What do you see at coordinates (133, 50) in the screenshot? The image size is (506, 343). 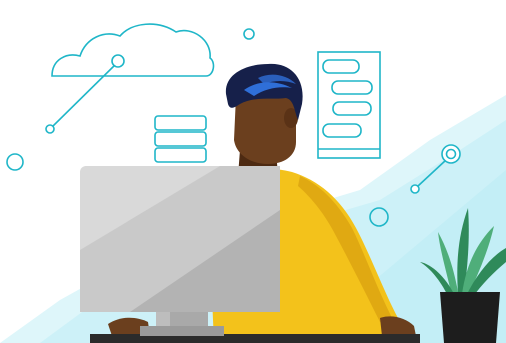 I see `cloud-icon` at bounding box center [133, 50].